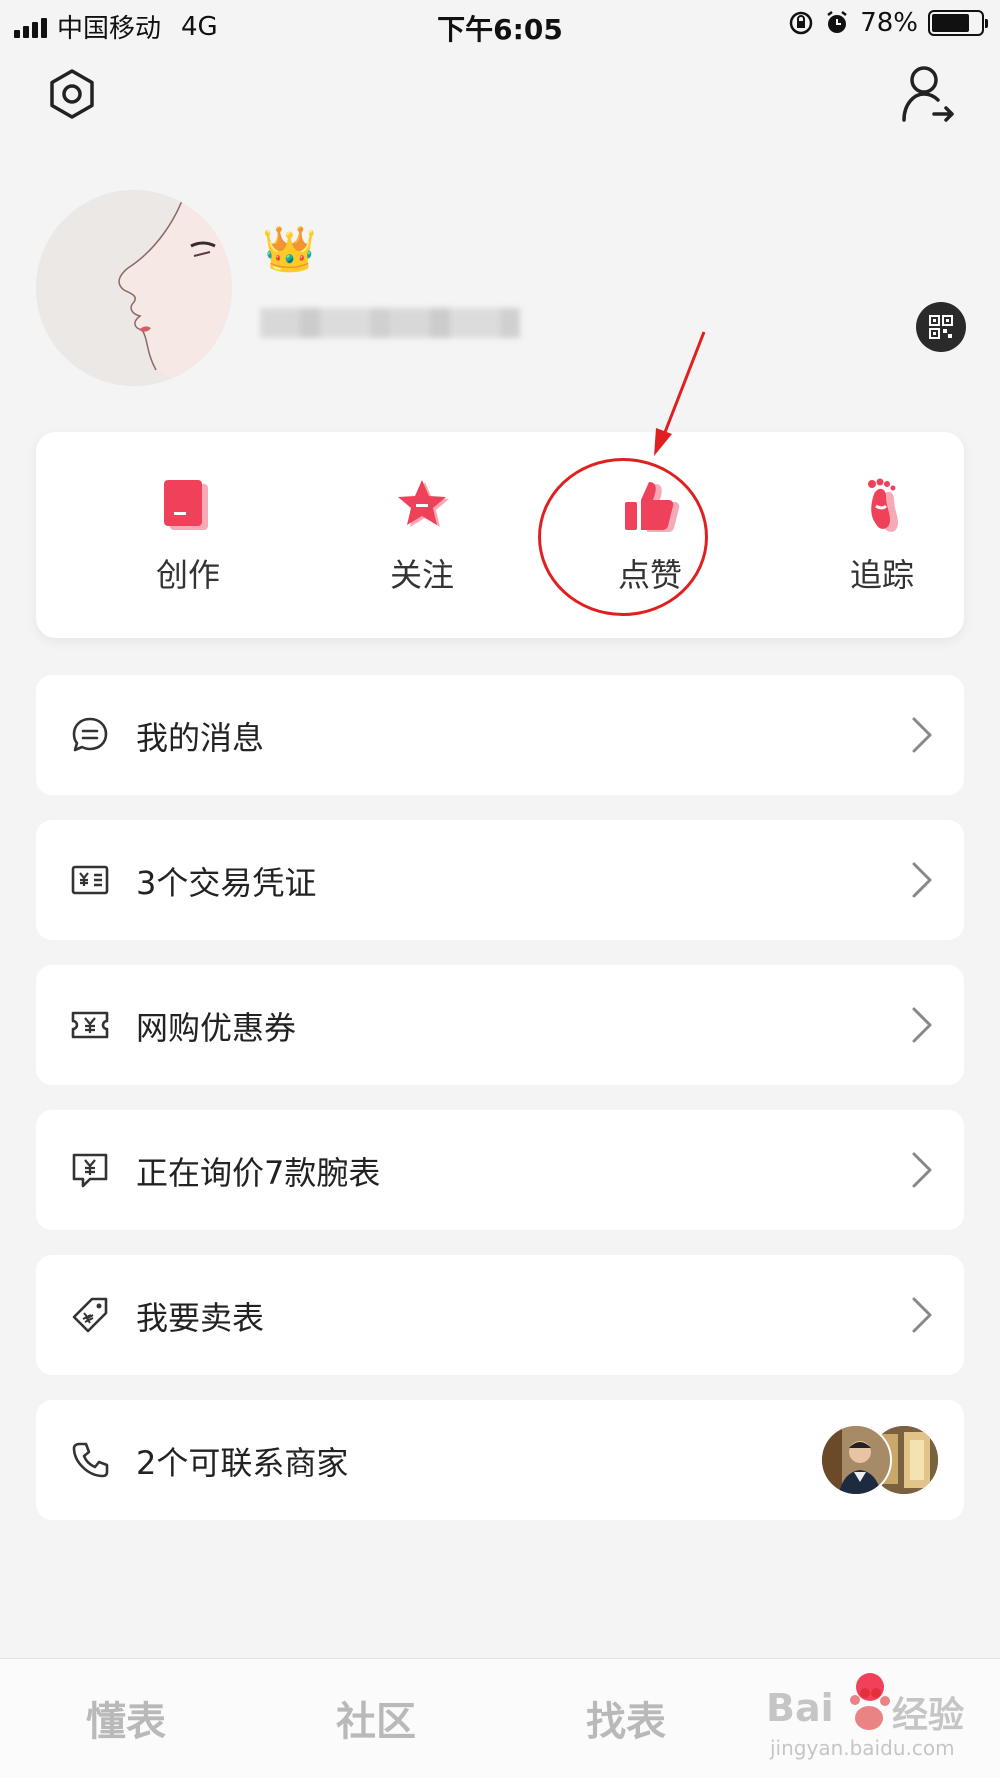 The height and width of the screenshot is (1778, 1000). What do you see at coordinates (90, 1315) in the screenshot?
I see `tag-icon` at bounding box center [90, 1315].